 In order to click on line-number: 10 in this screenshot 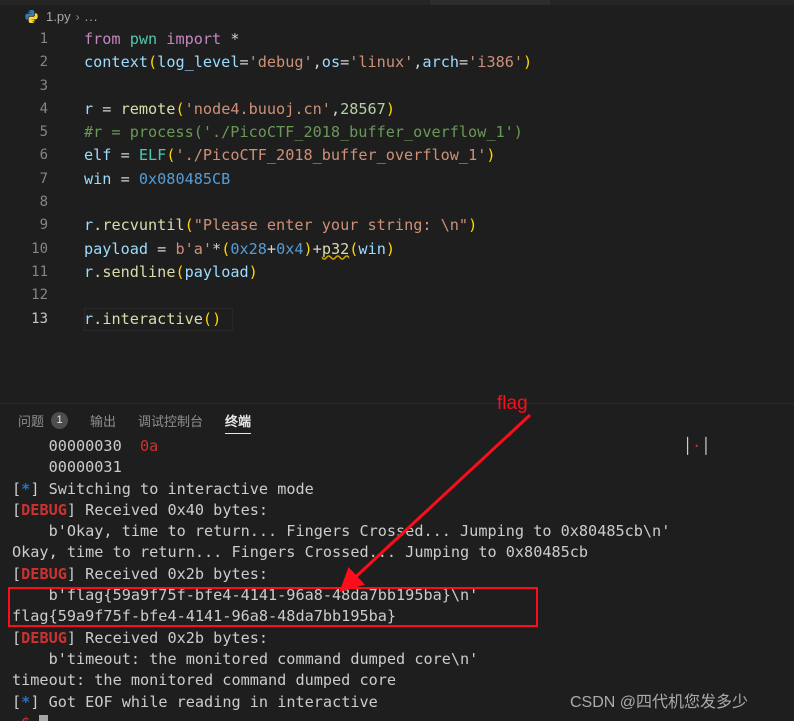, I will do `click(39, 248)`.